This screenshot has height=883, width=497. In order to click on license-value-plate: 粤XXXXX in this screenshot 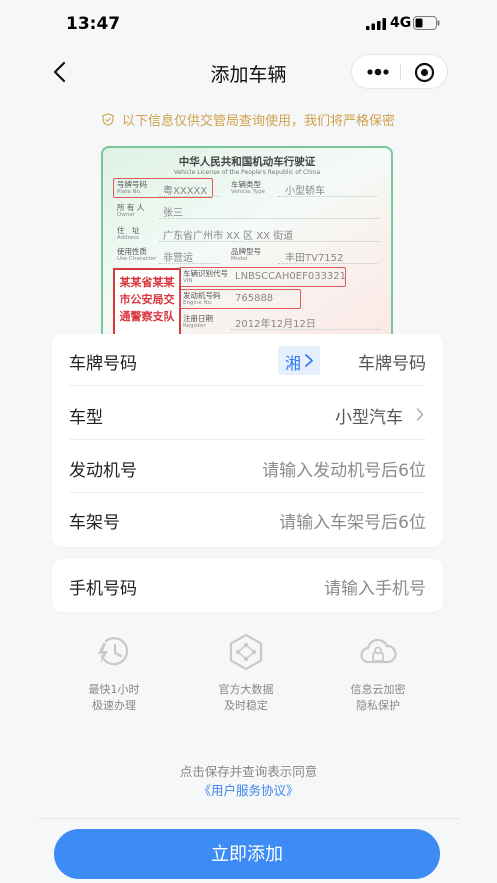, I will do `click(185, 191)`.